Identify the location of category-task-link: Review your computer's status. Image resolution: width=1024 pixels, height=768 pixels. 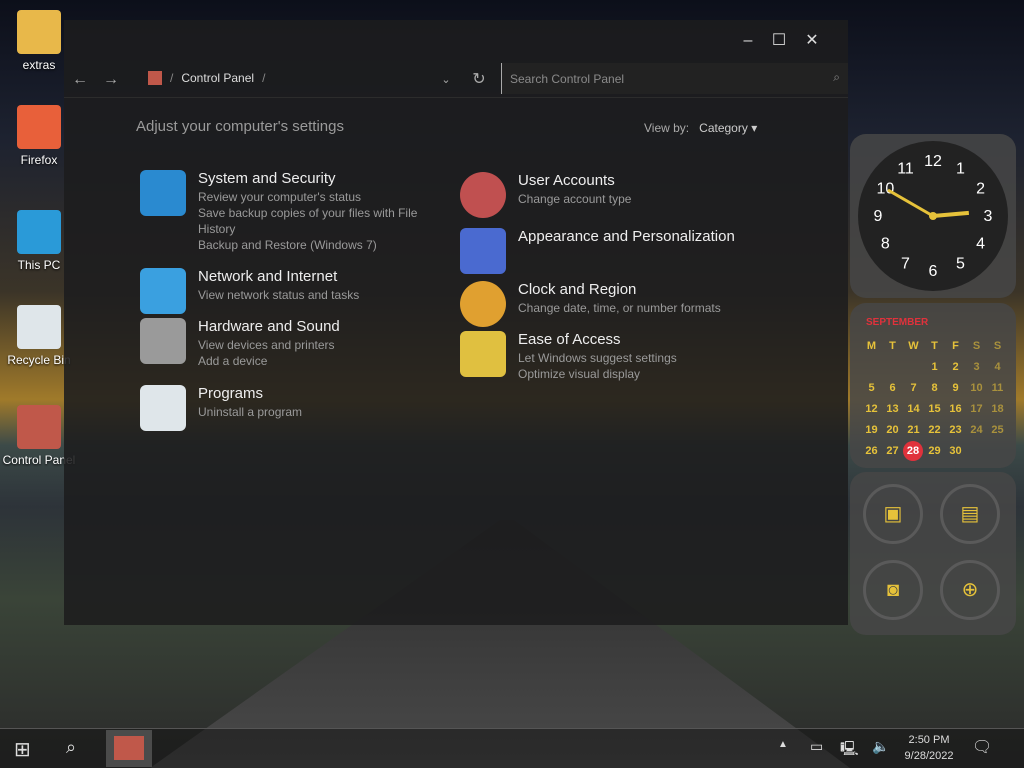
(314, 197).